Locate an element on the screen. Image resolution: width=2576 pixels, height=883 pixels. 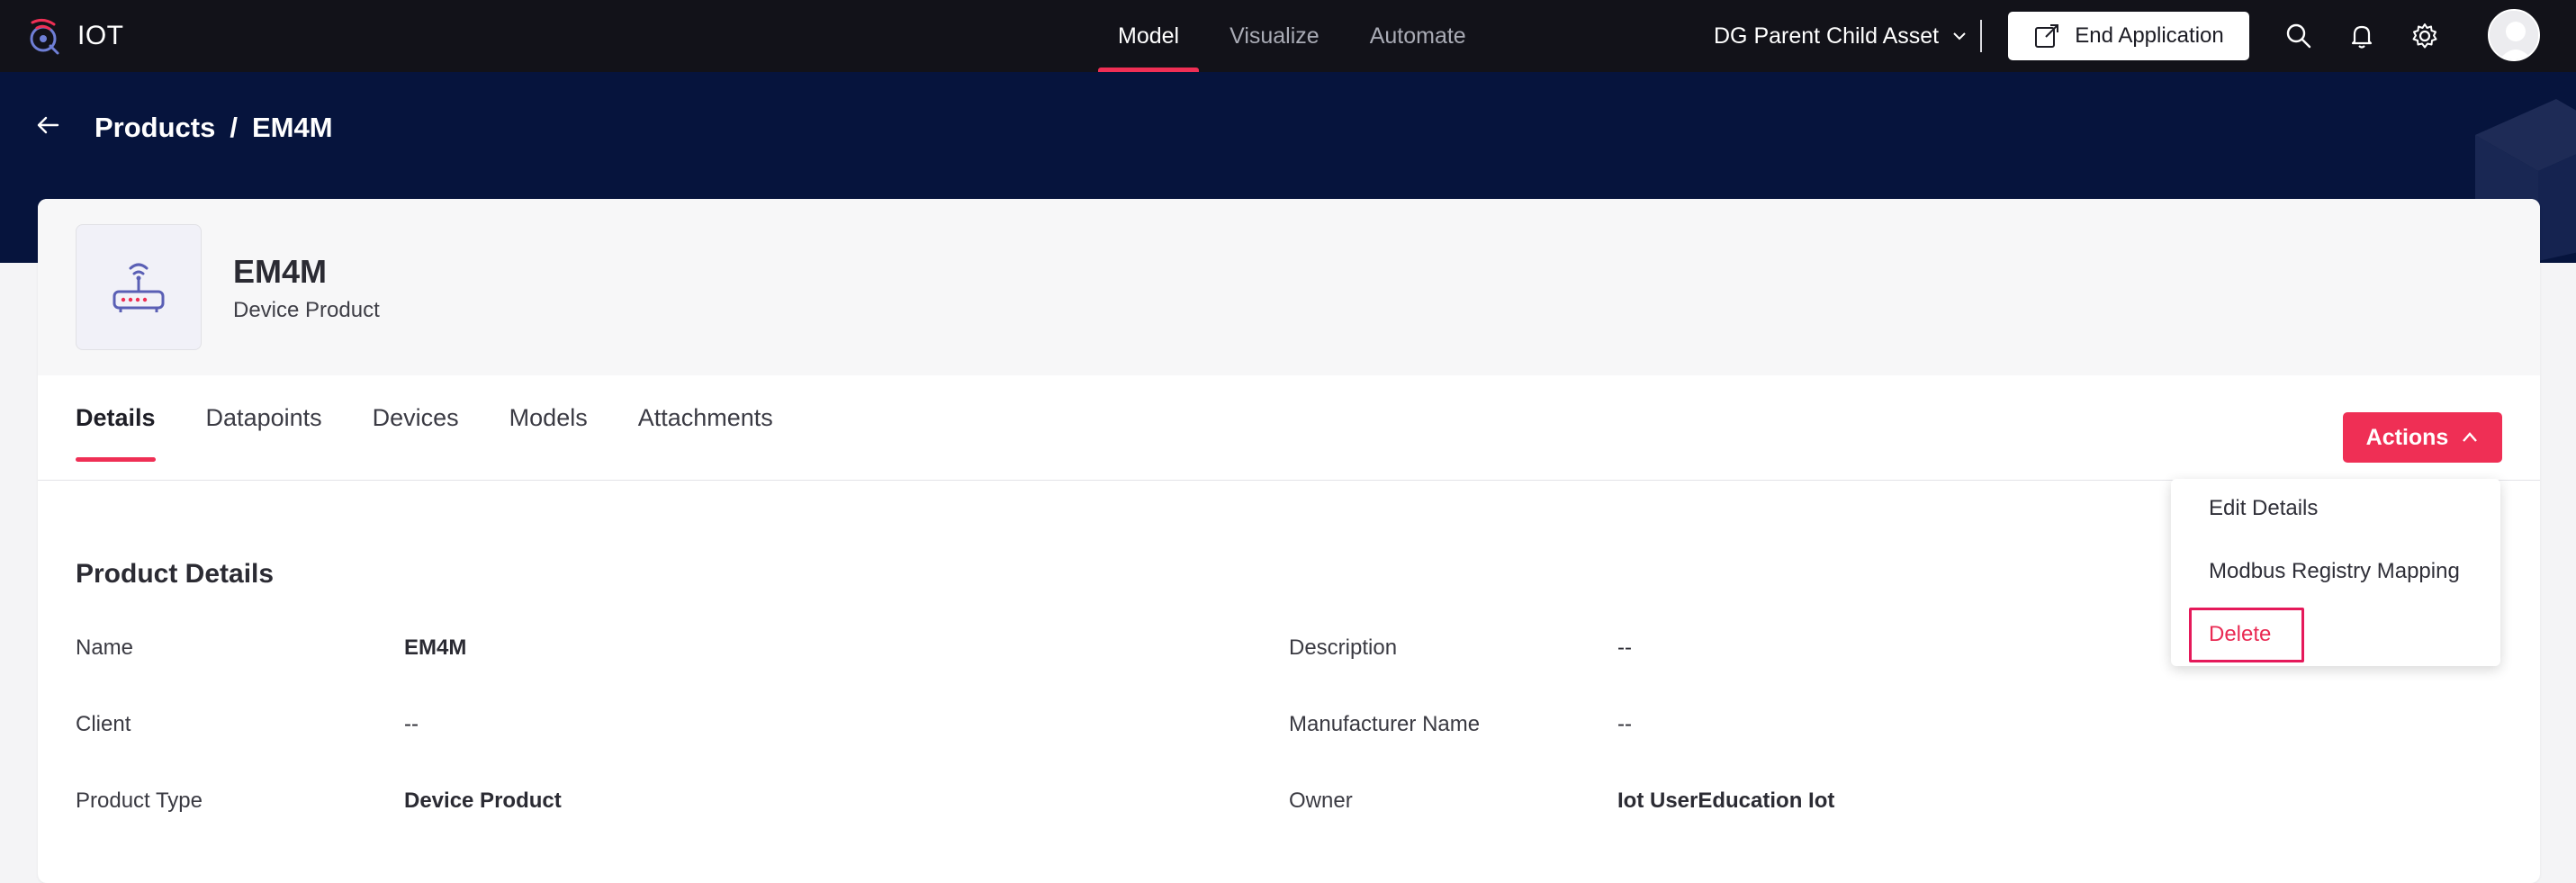
nav-tab-model: Model is located at coordinates (1148, 36).